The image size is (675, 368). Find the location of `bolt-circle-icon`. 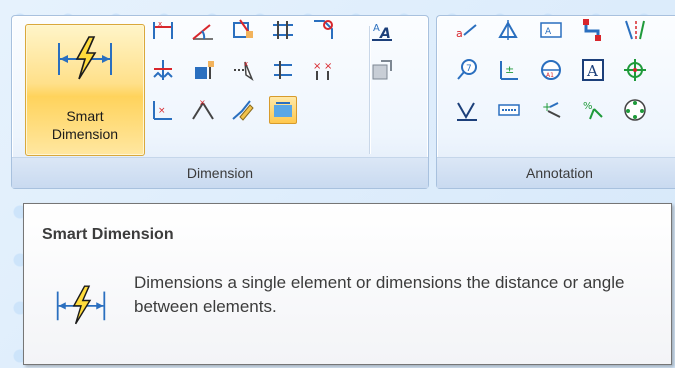

bolt-circle-icon is located at coordinates (635, 110).